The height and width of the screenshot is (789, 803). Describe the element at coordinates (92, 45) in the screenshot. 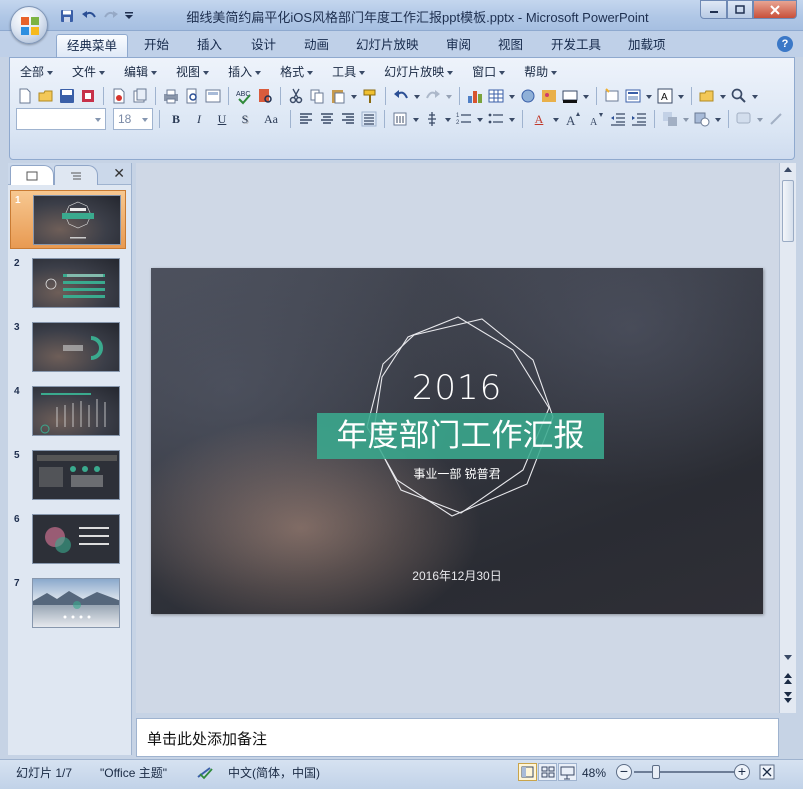

I see `tab-classic-menu: 经典菜单` at that location.